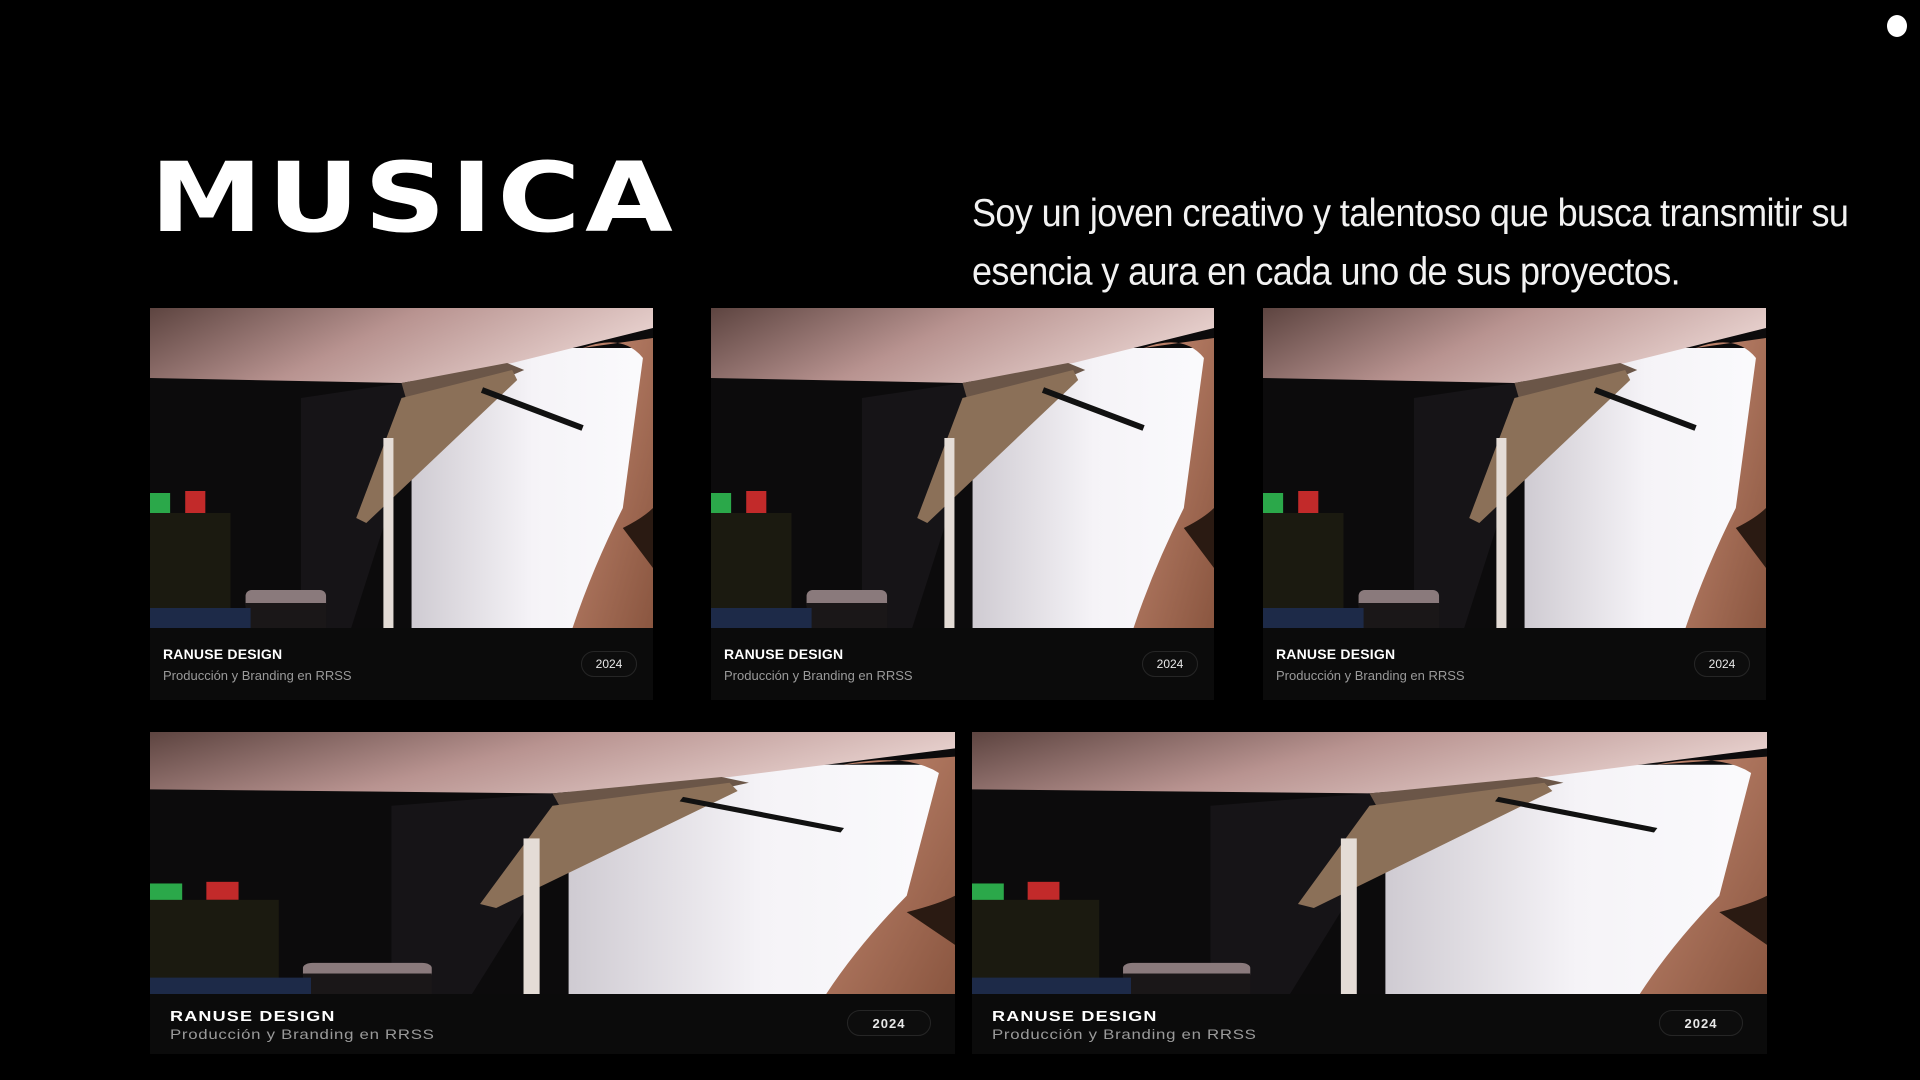  What do you see at coordinates (414, 198) in the screenshot?
I see `page-title: MUSICA` at bounding box center [414, 198].